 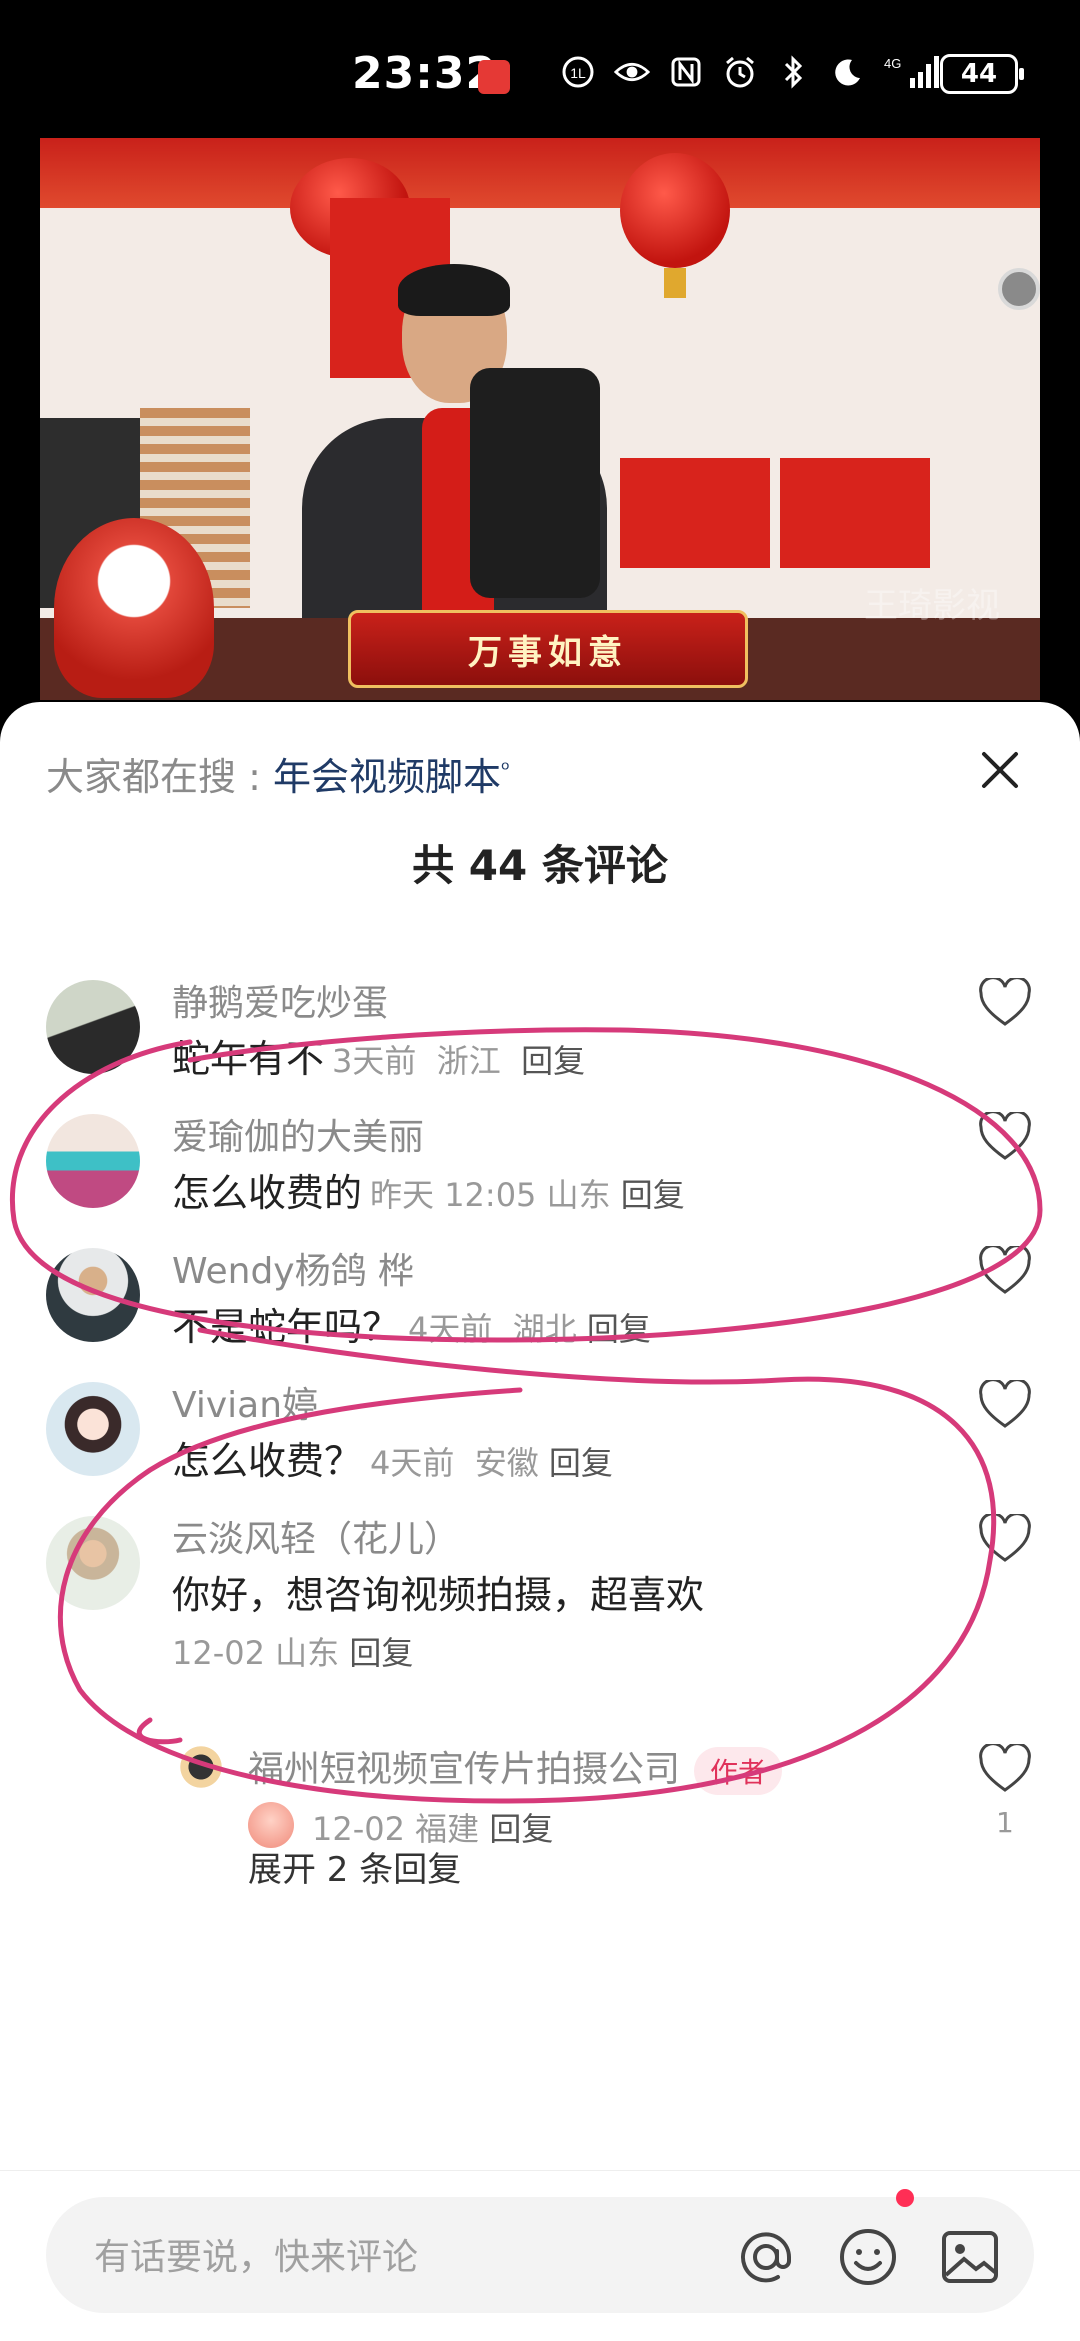 What do you see at coordinates (740, 72) in the screenshot?
I see `alarm-icon` at bounding box center [740, 72].